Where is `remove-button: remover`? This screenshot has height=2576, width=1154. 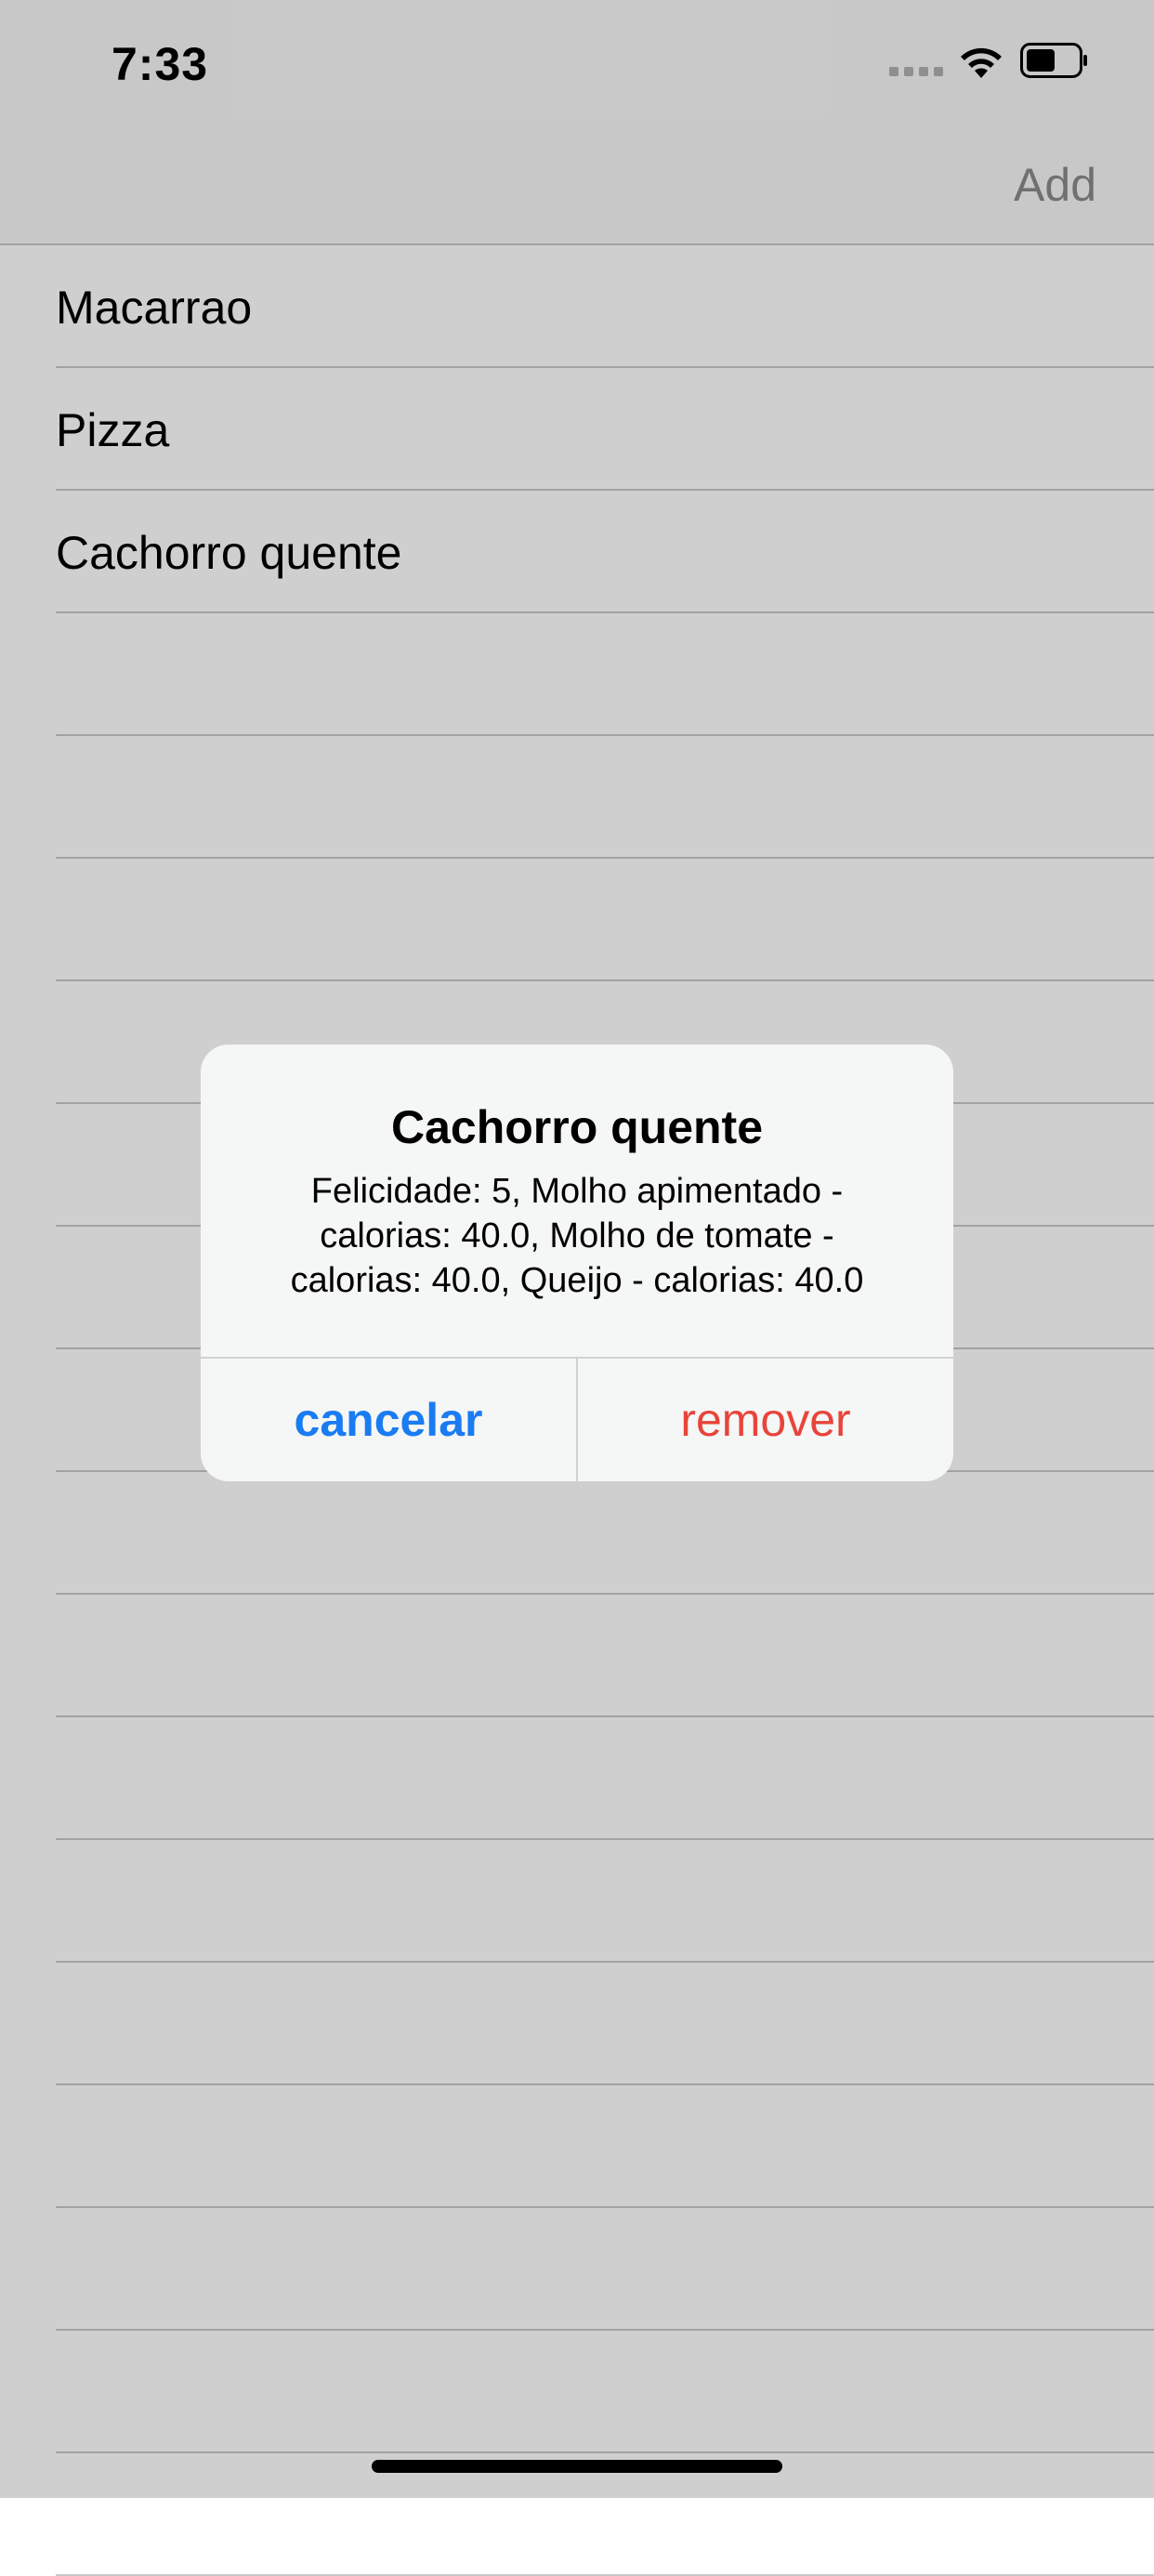
remove-button: remover is located at coordinates (765, 1420).